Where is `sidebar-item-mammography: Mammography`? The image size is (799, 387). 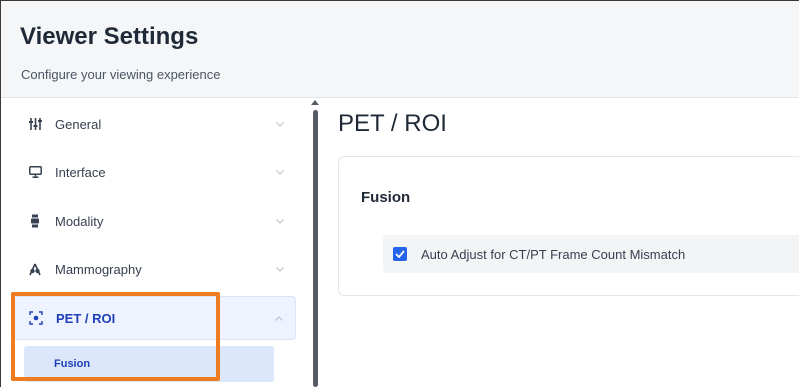
sidebar-item-mammography: Mammography is located at coordinates (154, 269).